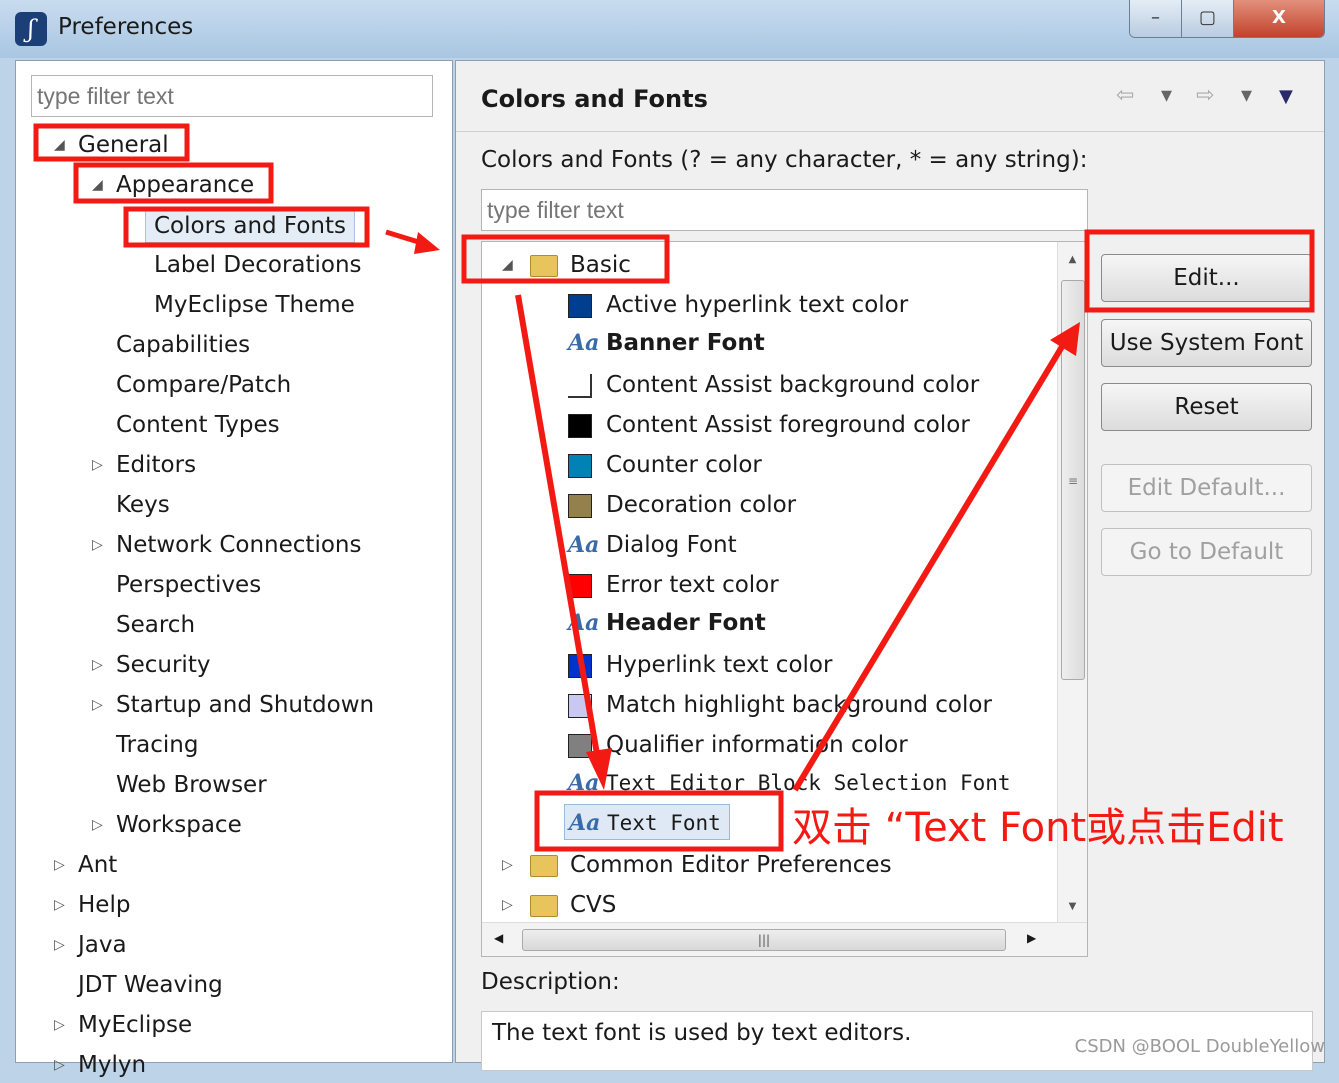 The image size is (1339, 1083). I want to click on nav-item: MyEclipse, so click(135, 1025).